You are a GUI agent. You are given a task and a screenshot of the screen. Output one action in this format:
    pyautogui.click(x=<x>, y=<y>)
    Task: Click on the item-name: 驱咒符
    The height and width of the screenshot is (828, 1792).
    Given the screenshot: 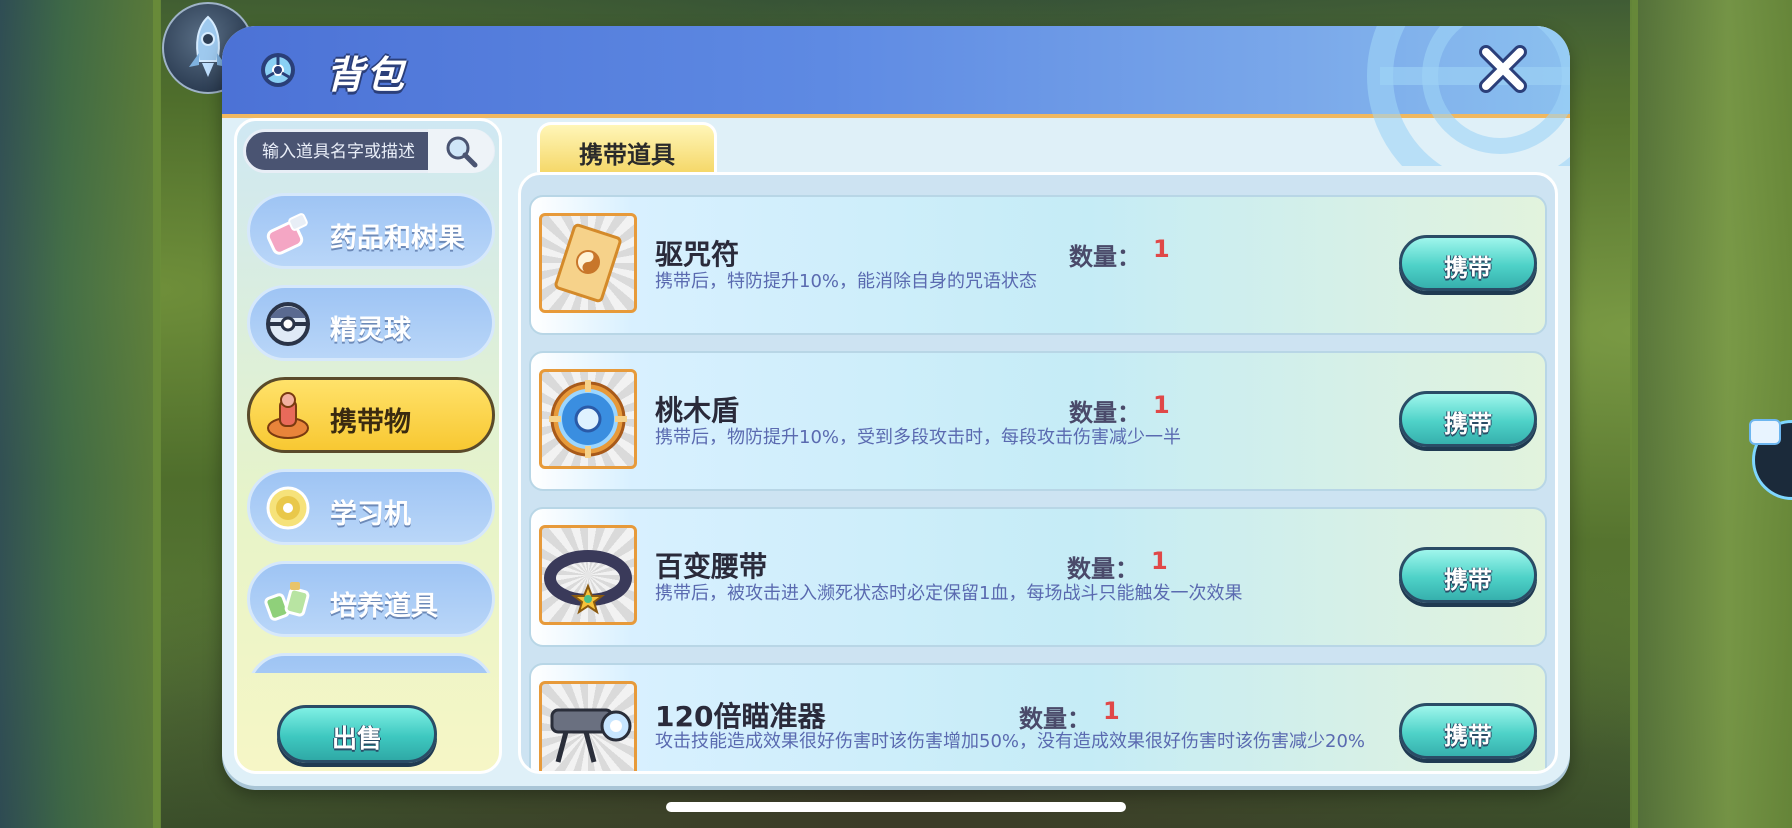 What is the action you would take?
    pyautogui.click(x=697, y=254)
    